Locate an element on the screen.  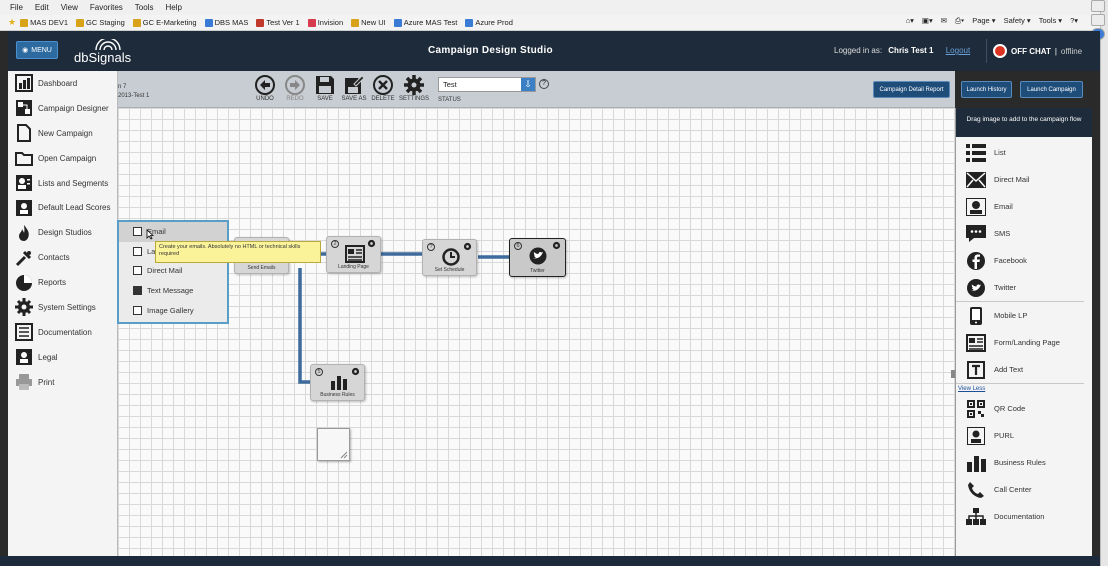
menu-file: File is located at coordinates (16, 7).